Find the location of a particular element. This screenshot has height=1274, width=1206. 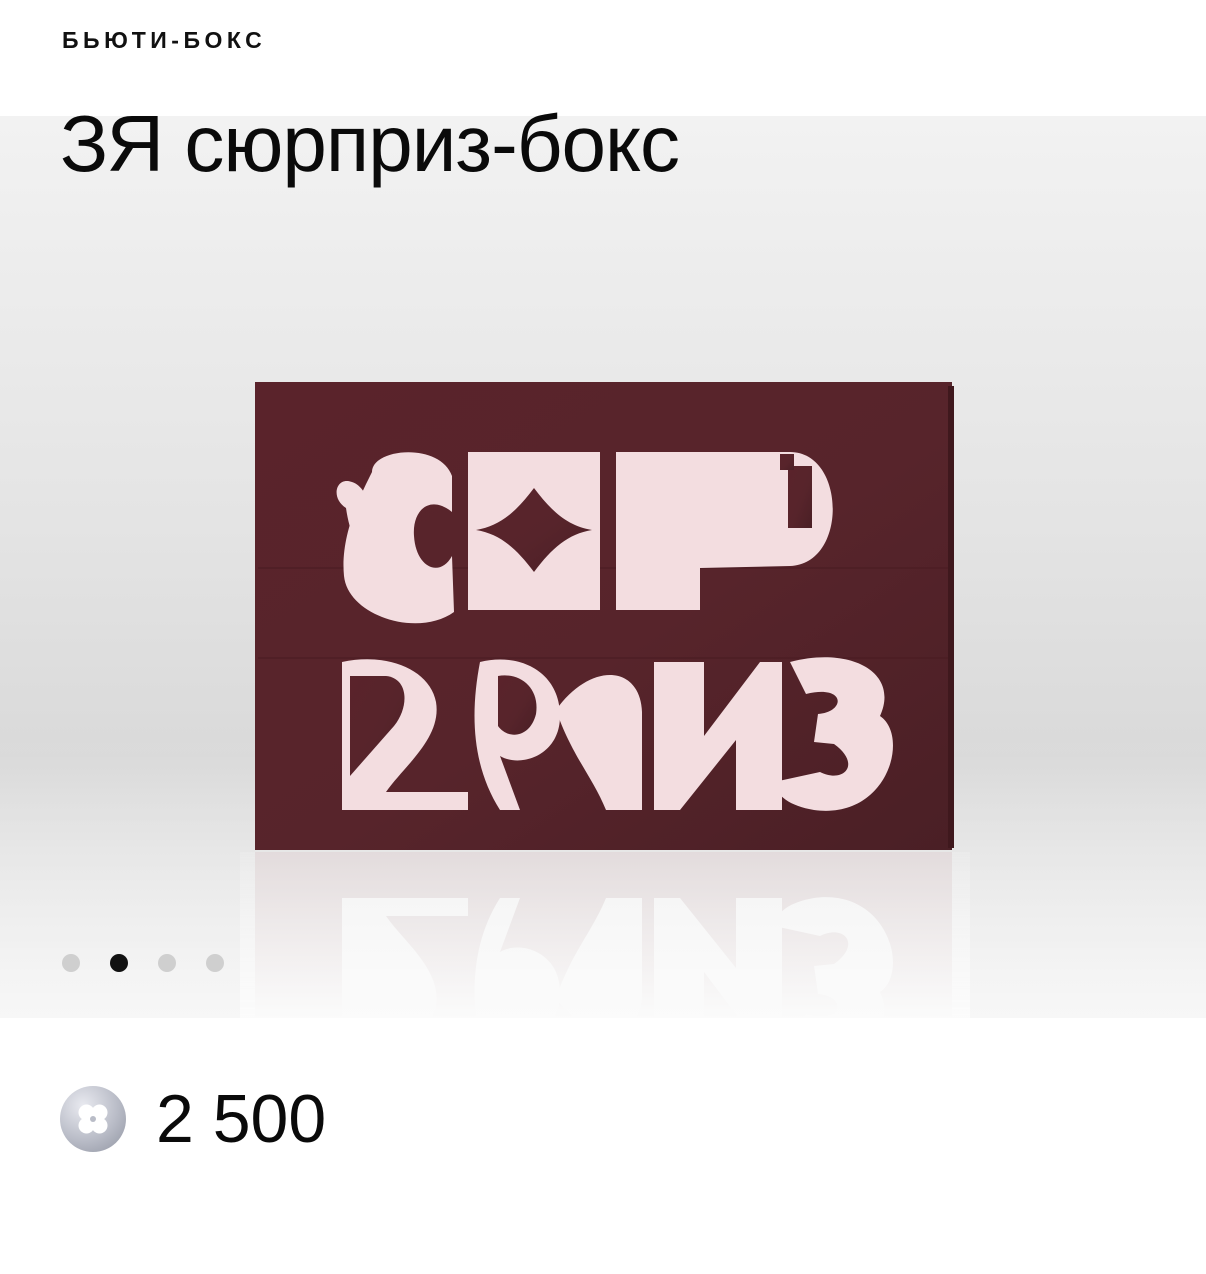

product-price: 2 500 is located at coordinates (241, 1119).